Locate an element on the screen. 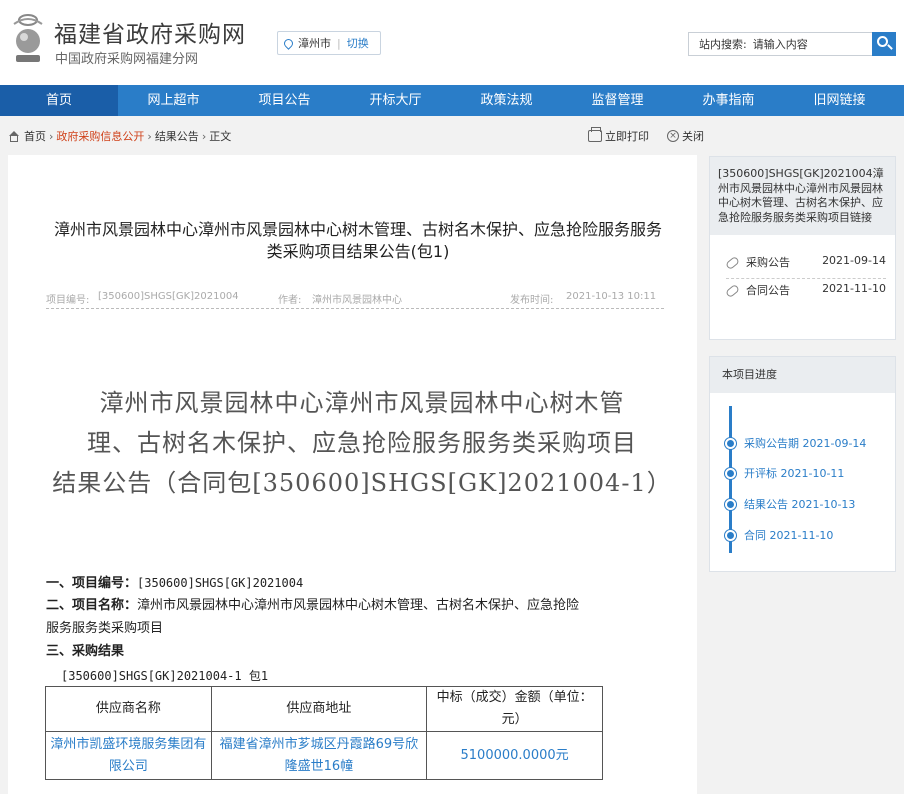 The height and width of the screenshot is (794, 904). meta-author: 漳州市风景园林中心 is located at coordinates (357, 300).